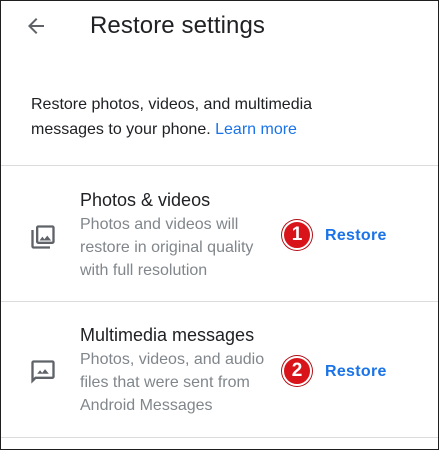  What do you see at coordinates (356, 236) in the screenshot?
I see `restore-photos-button: Restore` at bounding box center [356, 236].